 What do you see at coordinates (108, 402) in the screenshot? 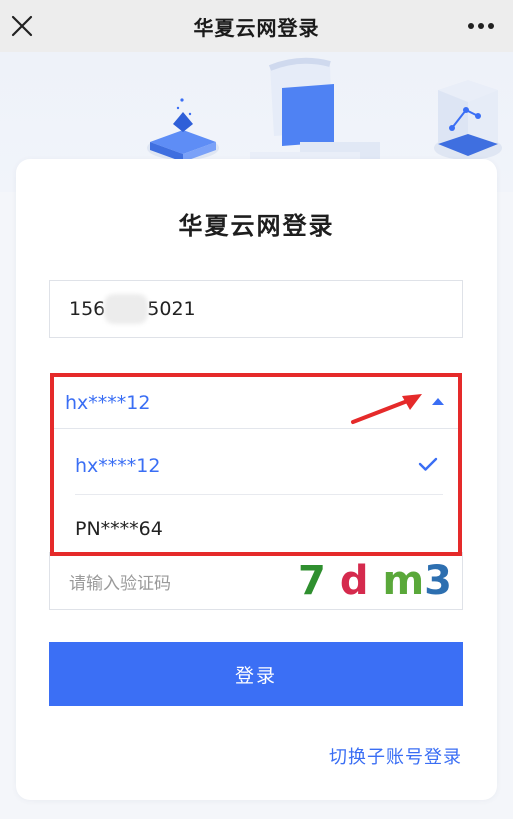
I see `account-selected-label: hx****12` at bounding box center [108, 402].